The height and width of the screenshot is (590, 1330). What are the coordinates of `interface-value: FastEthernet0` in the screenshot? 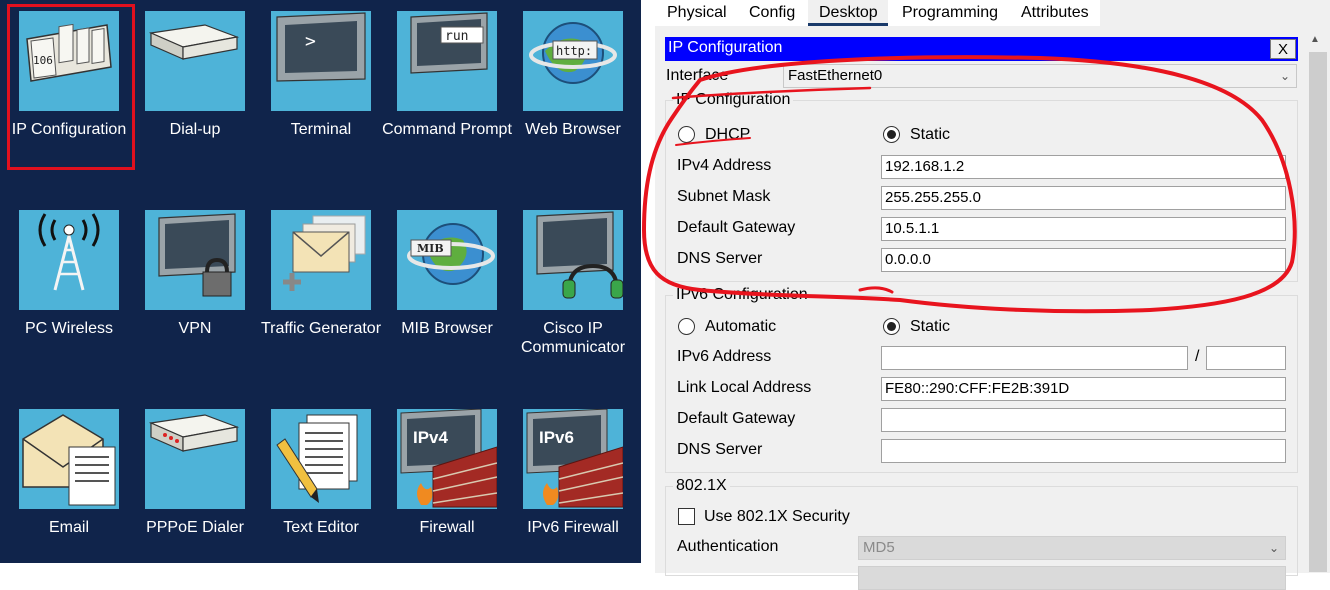 It's located at (835, 75).